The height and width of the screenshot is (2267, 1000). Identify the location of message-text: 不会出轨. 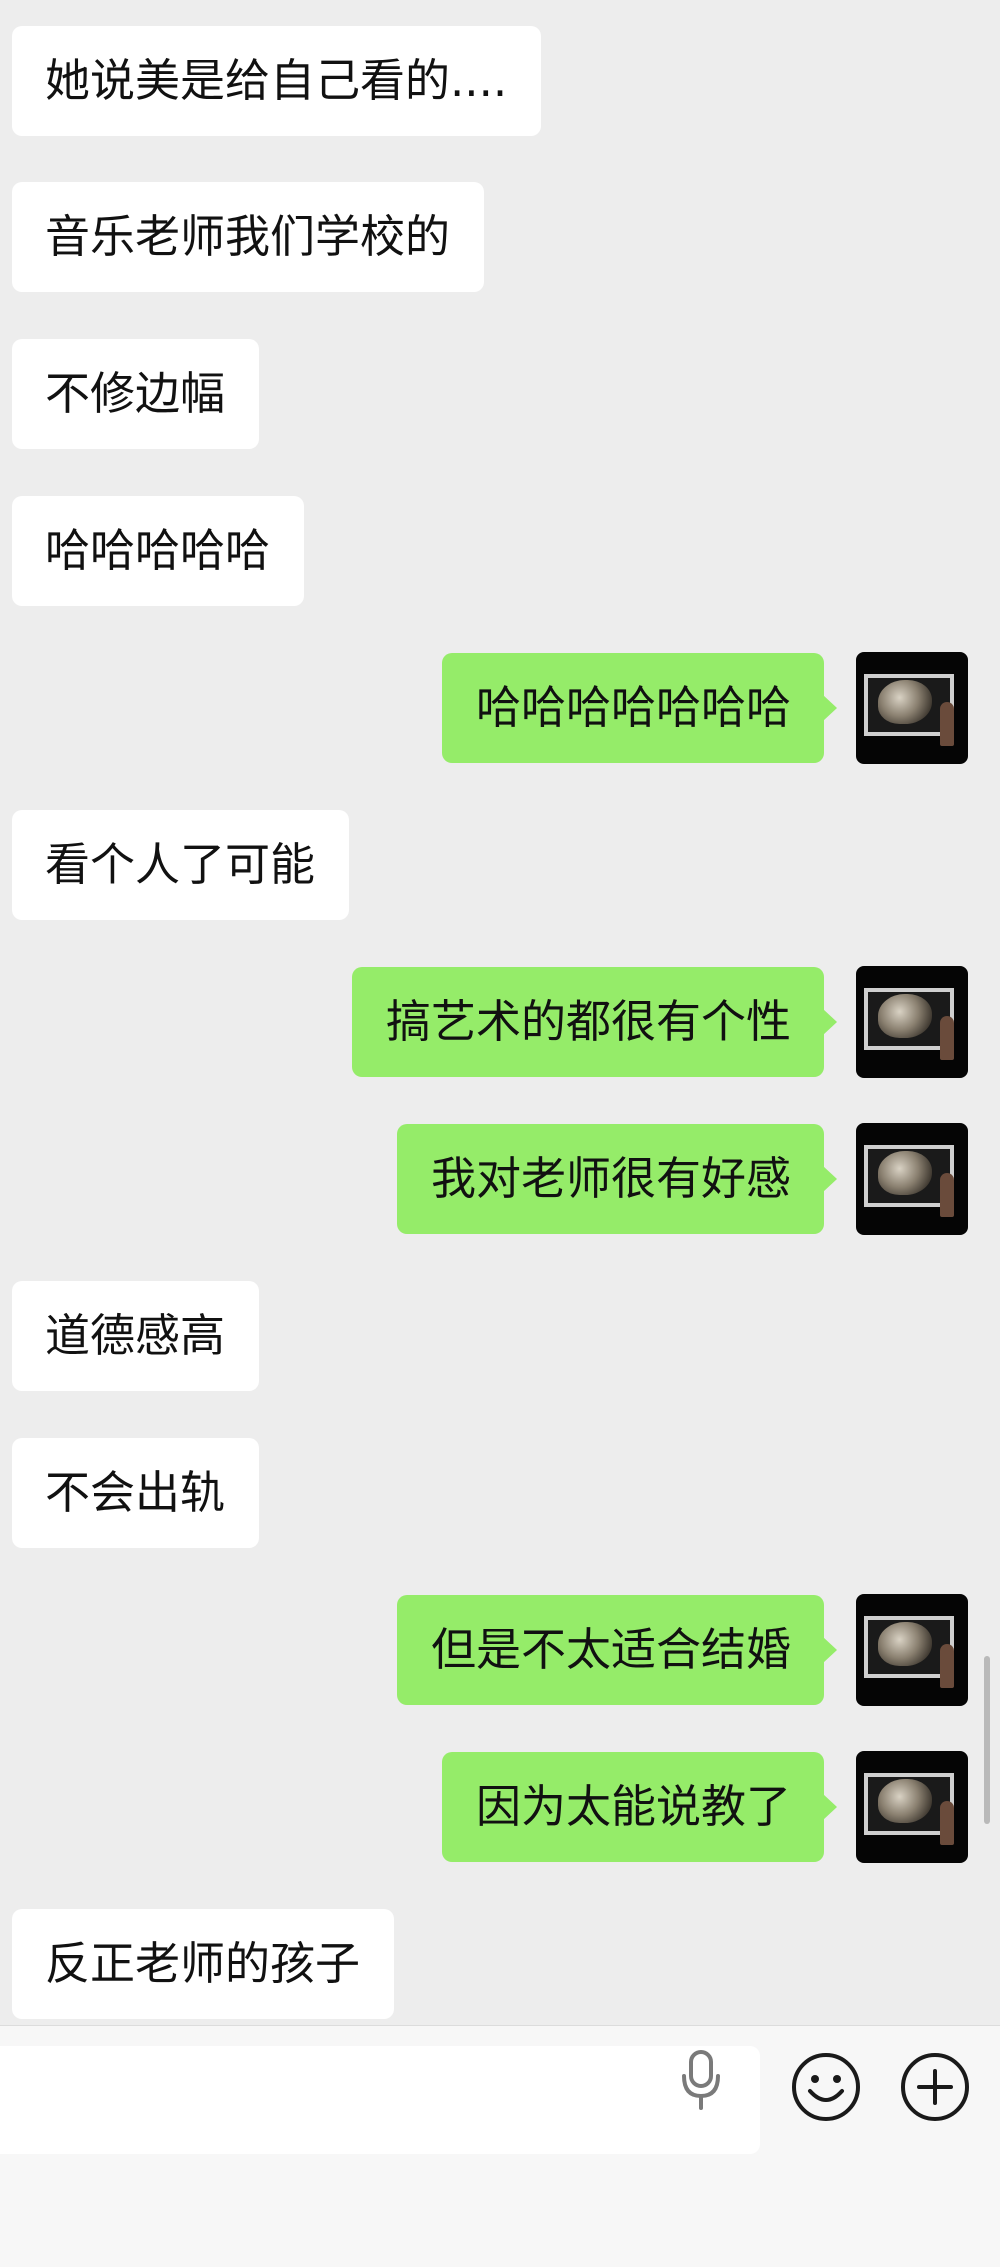
(135, 1492).